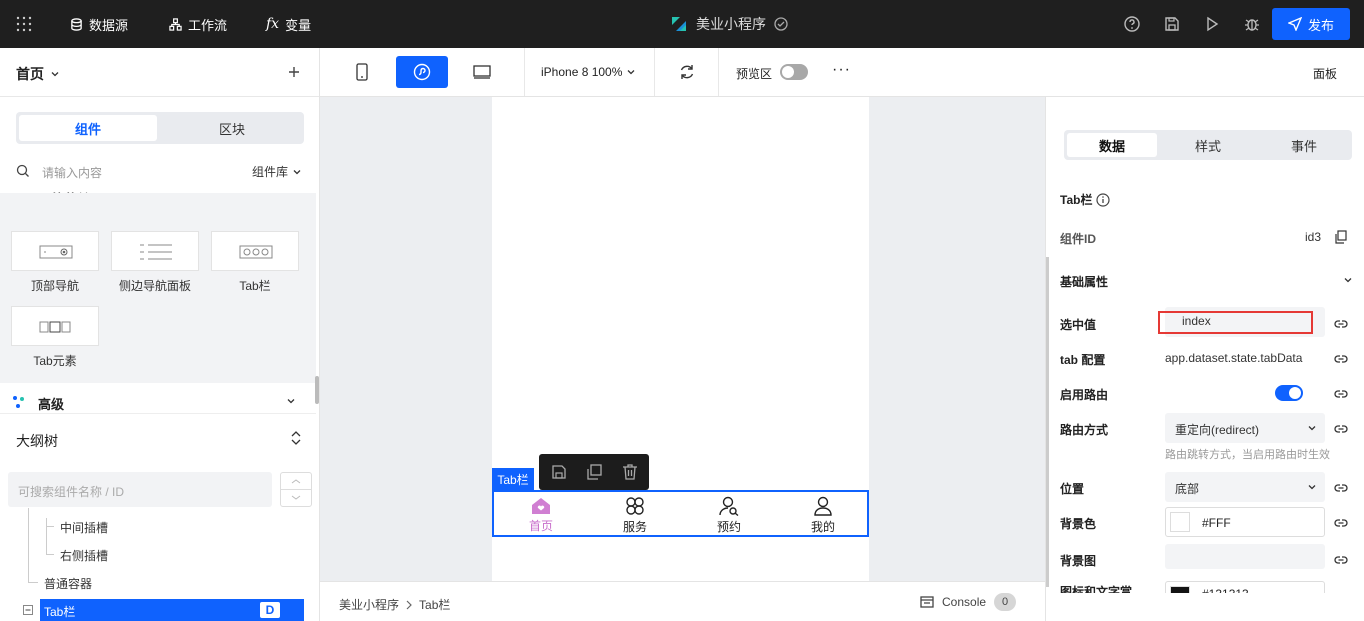  I want to click on page-title: 首页, so click(30, 74).